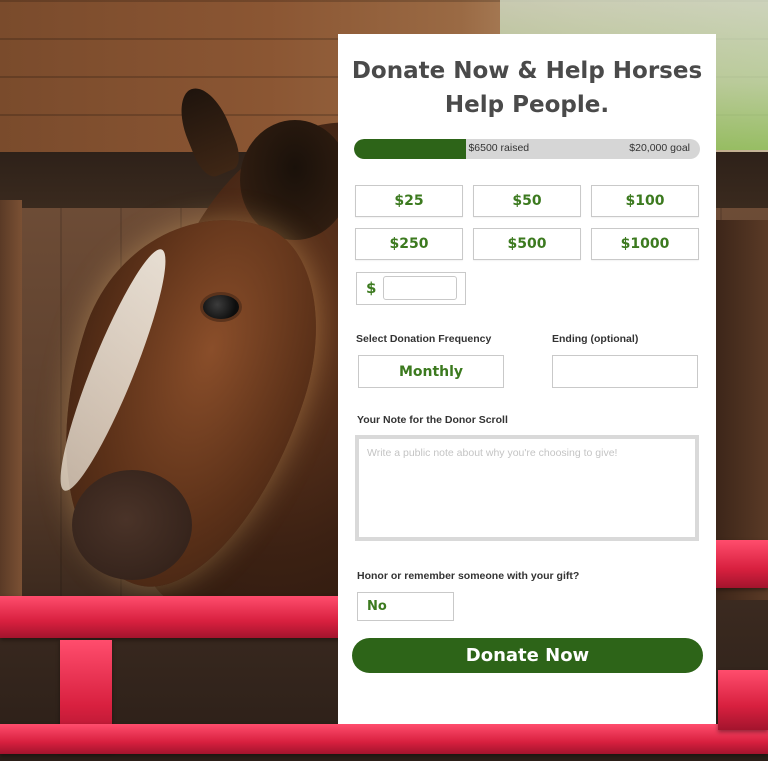 The height and width of the screenshot is (761, 768). I want to click on horse-eye, so click(221, 307).